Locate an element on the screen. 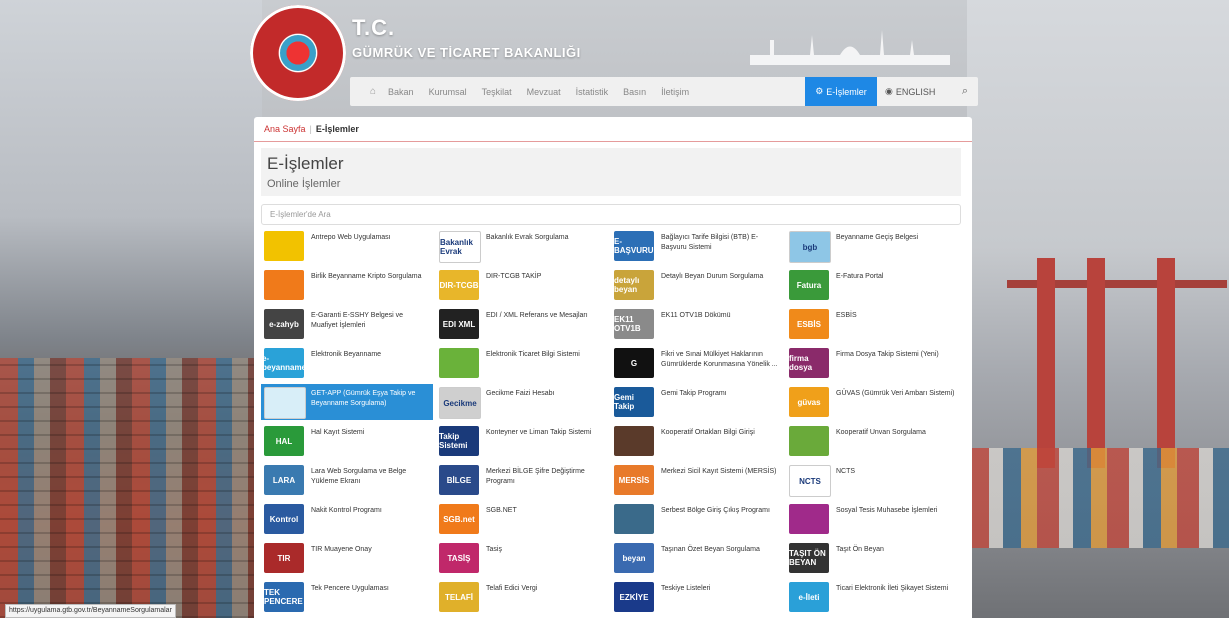 This screenshot has width=1229, height=618. eislem-item-label: Taşıt Ön Beyan is located at coordinates (860, 549).